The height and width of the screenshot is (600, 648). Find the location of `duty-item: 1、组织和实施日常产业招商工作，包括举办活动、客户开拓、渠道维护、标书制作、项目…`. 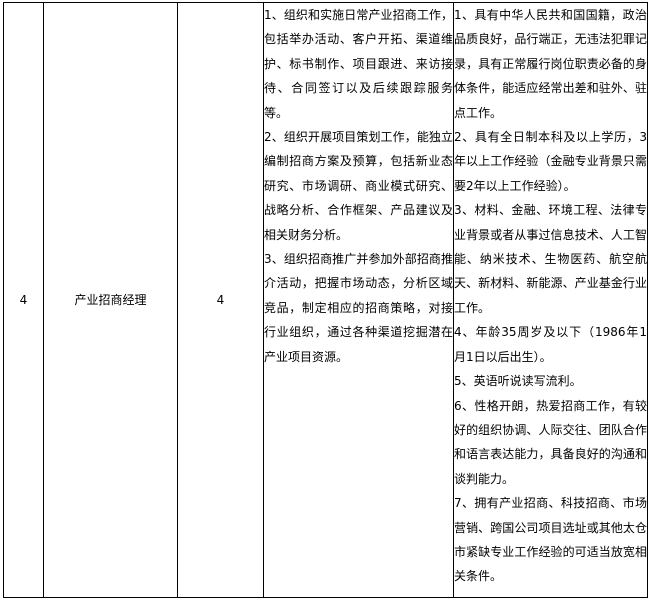

duty-item: 1、组织和实施日常产业招商工作，包括举办活动、客户开拓、渠道维护、标书制作、项目… is located at coordinates (358, 64).